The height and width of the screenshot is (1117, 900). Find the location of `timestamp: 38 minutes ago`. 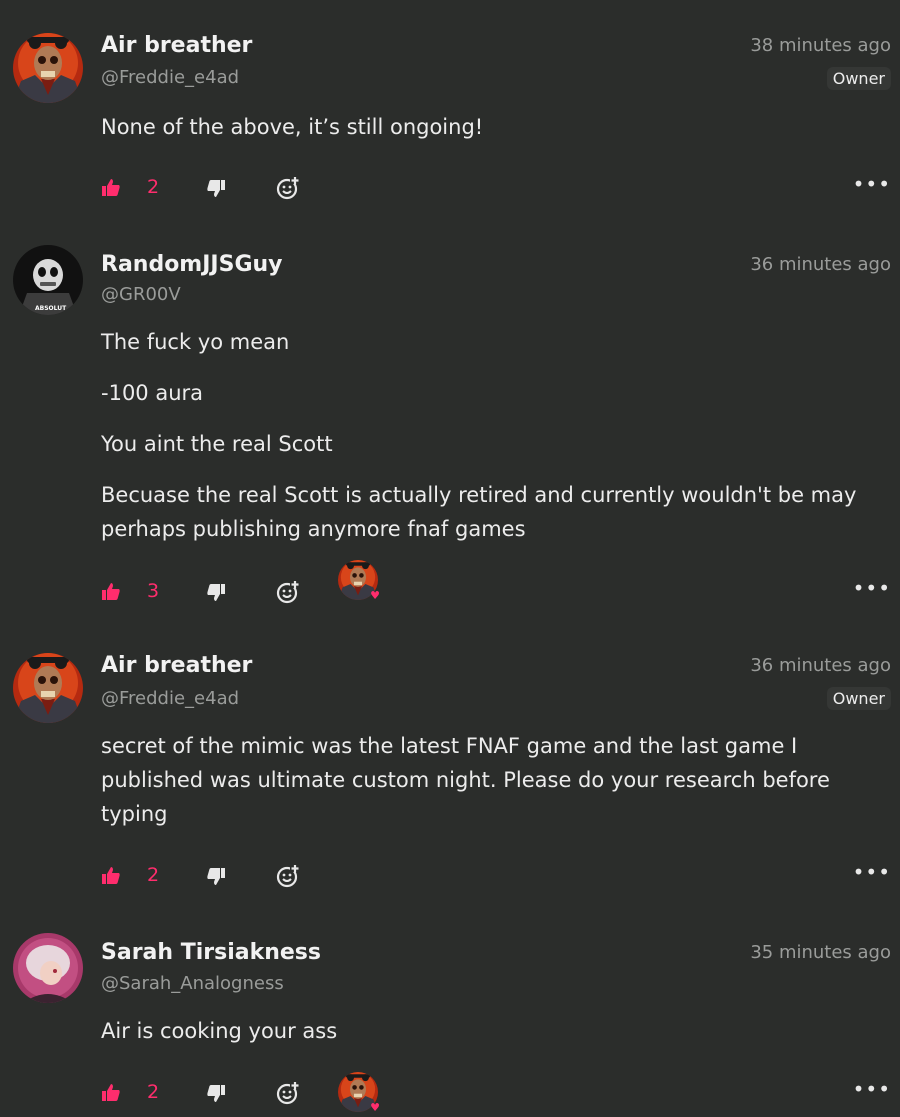

timestamp: 38 minutes ago is located at coordinates (820, 45).